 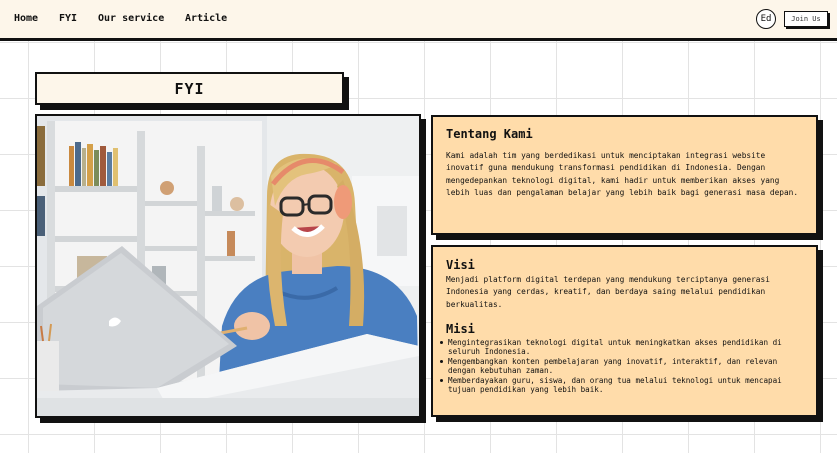 What do you see at coordinates (418, 20) in the screenshot?
I see `top-navbar: Home FYI Our service Article Ed Join Us` at bounding box center [418, 20].